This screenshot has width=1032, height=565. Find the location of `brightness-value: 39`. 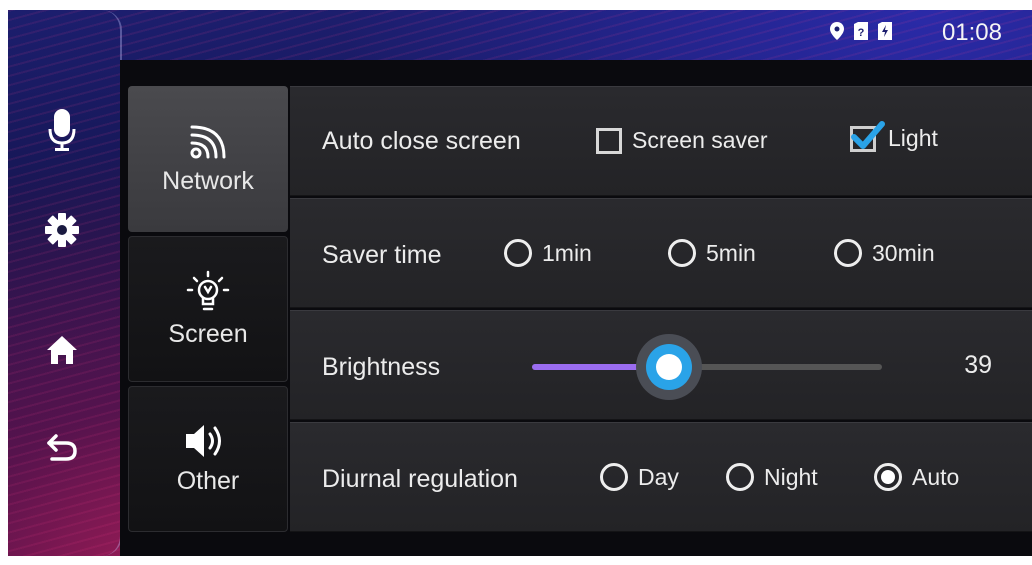

brightness-value: 39 is located at coordinates (978, 365).